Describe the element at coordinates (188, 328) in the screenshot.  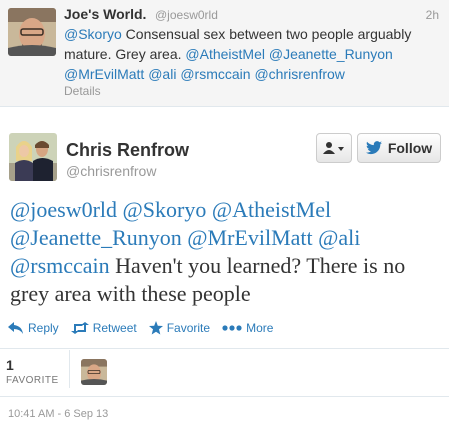
I see `favorite-label: Favorite` at that location.